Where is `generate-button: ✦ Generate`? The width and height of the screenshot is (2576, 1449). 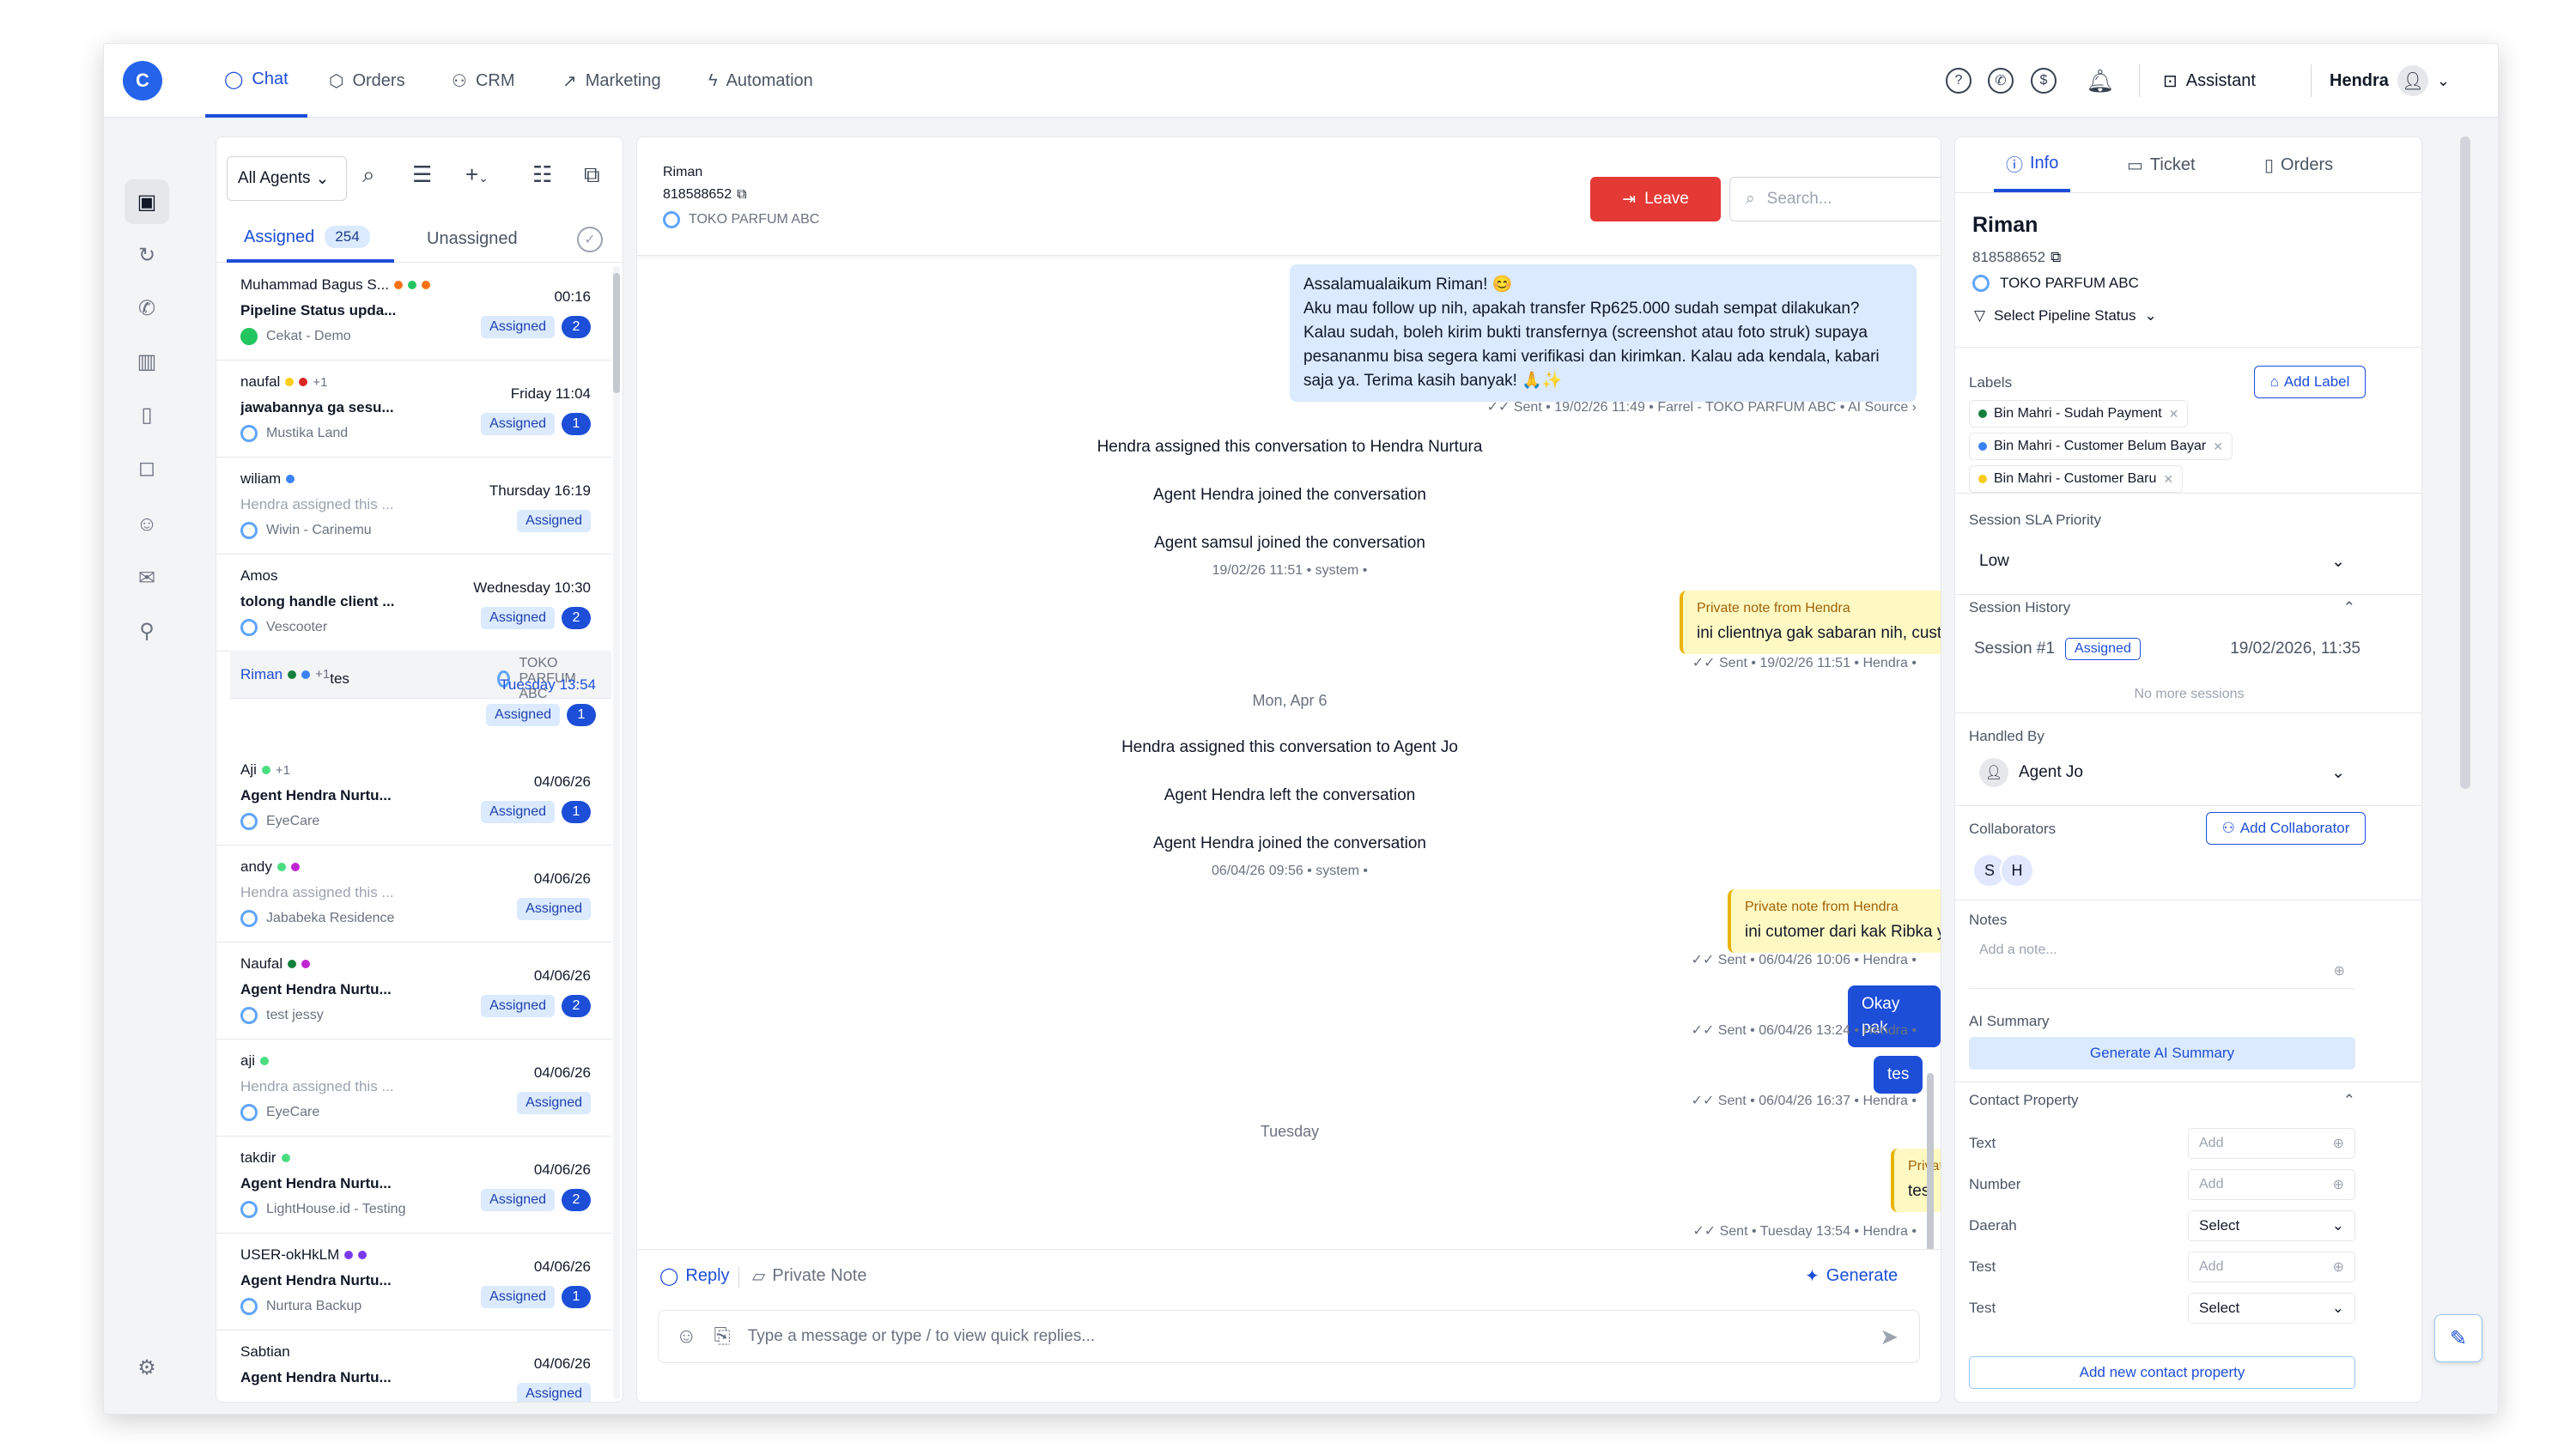
generate-button: ✦ Generate is located at coordinates (1851, 1276).